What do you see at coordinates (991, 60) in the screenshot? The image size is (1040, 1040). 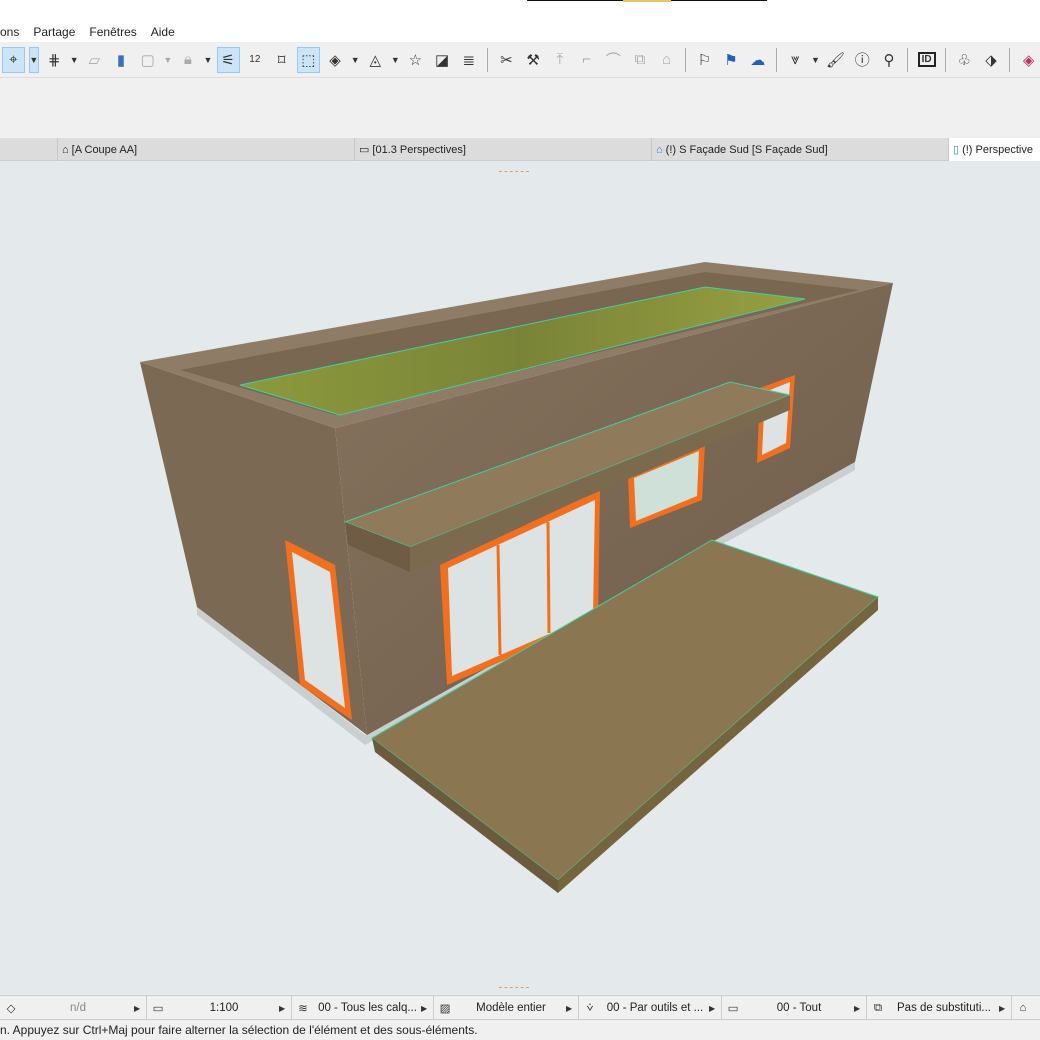 I see `tag-icon: ⬗` at bounding box center [991, 60].